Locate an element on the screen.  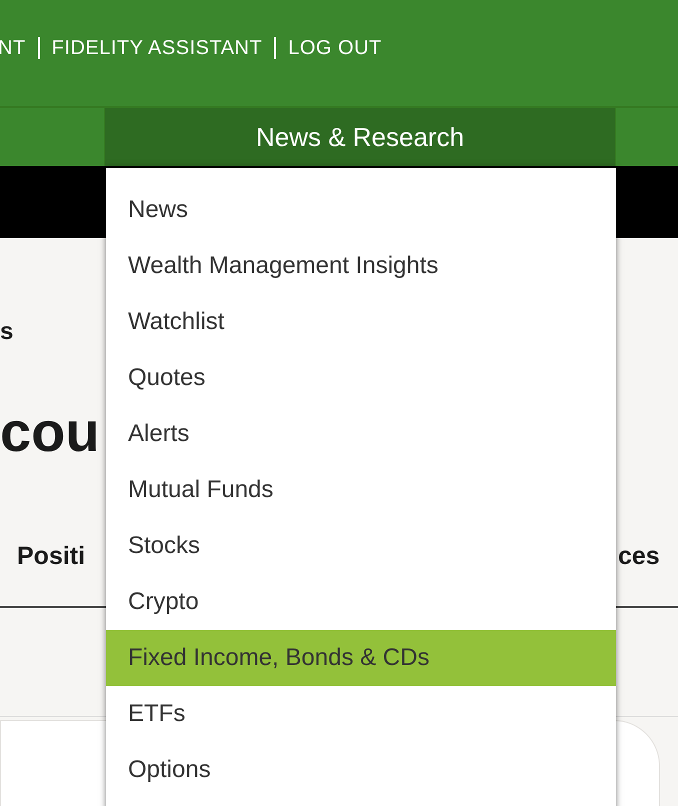
top-link: FIDELITY ASSISTANT is located at coordinates (157, 48).